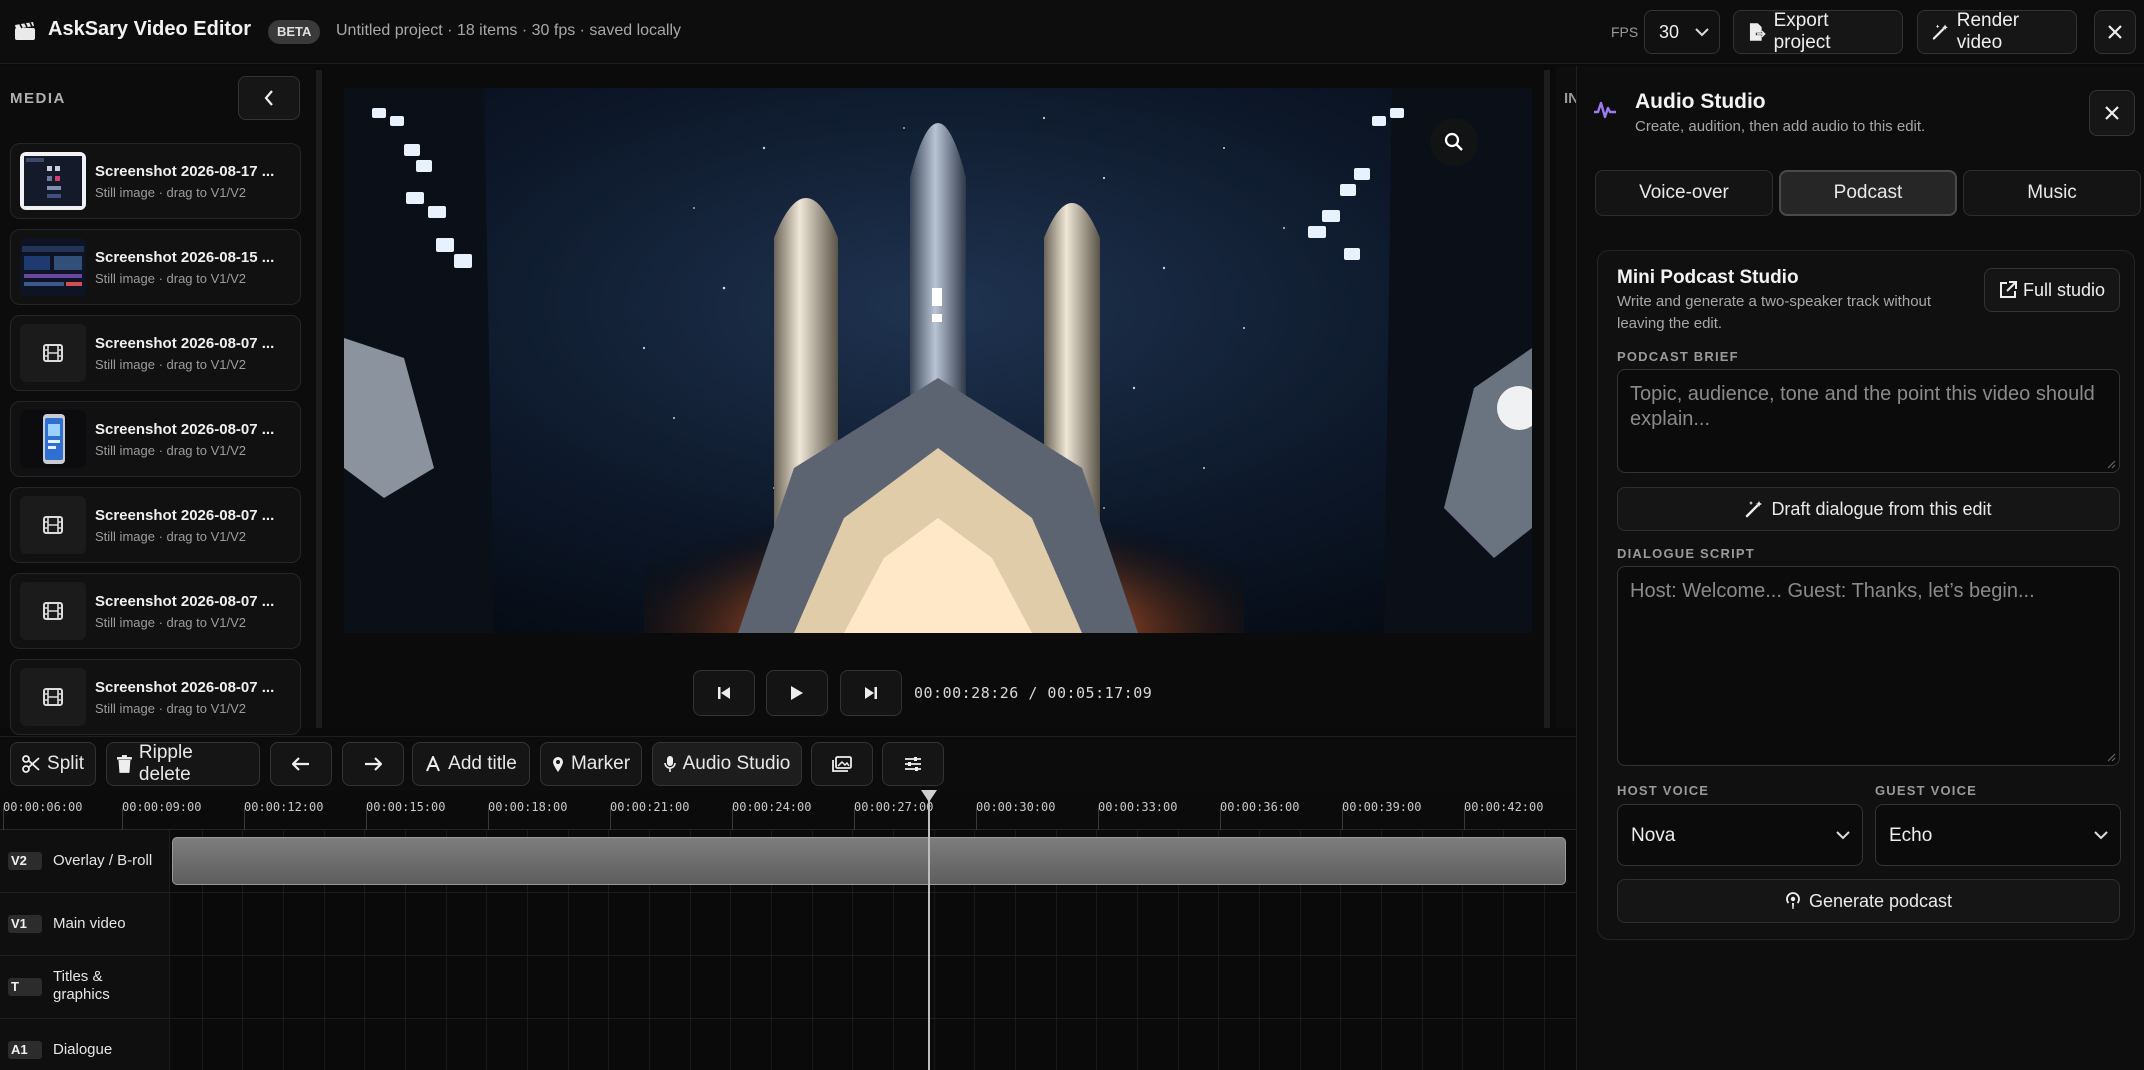 Image resolution: width=2144 pixels, height=1070 pixels. I want to click on trash-icon, so click(124, 764).